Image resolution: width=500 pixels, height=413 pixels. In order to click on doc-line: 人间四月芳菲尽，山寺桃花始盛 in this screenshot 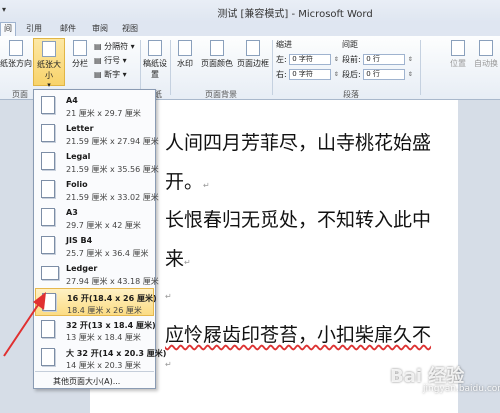, I will do `click(298, 141)`.